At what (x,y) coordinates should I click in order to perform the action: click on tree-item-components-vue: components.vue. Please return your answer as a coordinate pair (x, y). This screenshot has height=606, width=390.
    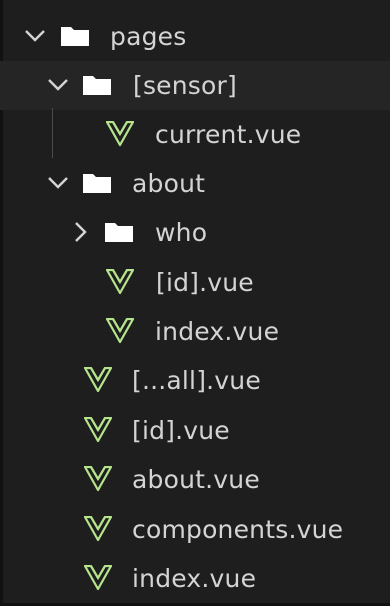
    Looking at the image, I should click on (195, 529).